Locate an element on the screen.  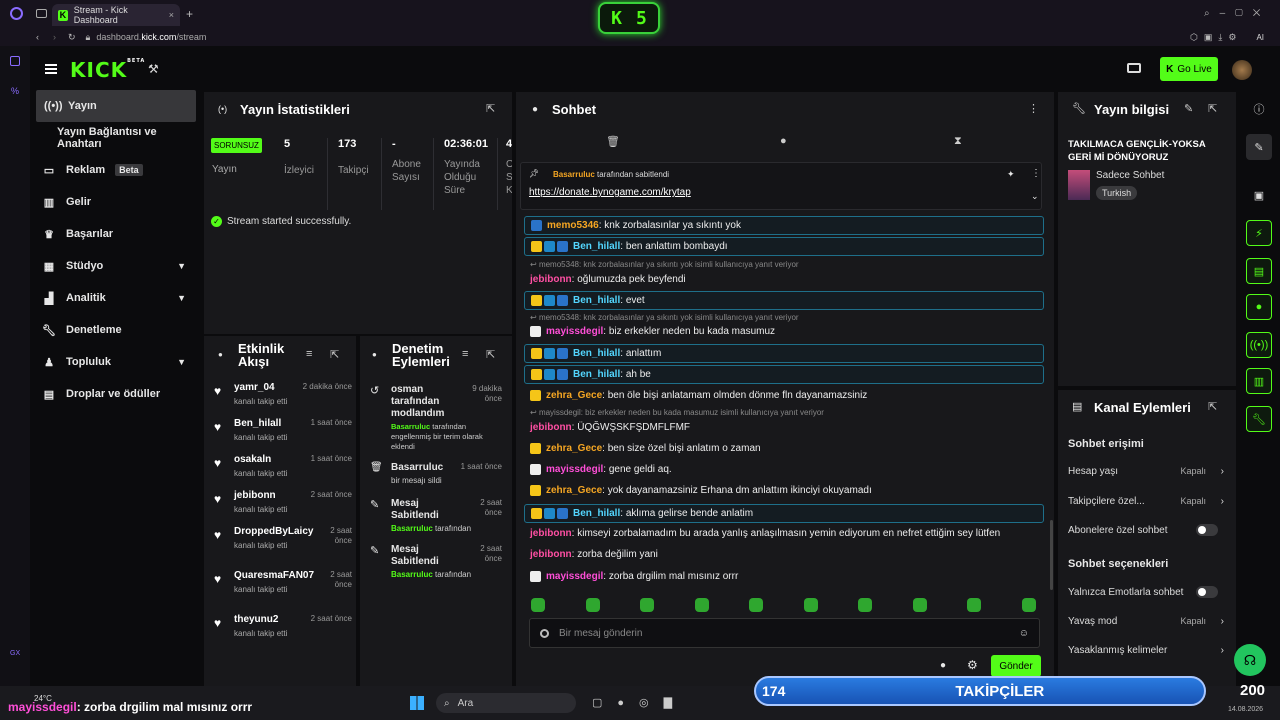
emoji-icon: ☺ is located at coordinates (1024, 633).